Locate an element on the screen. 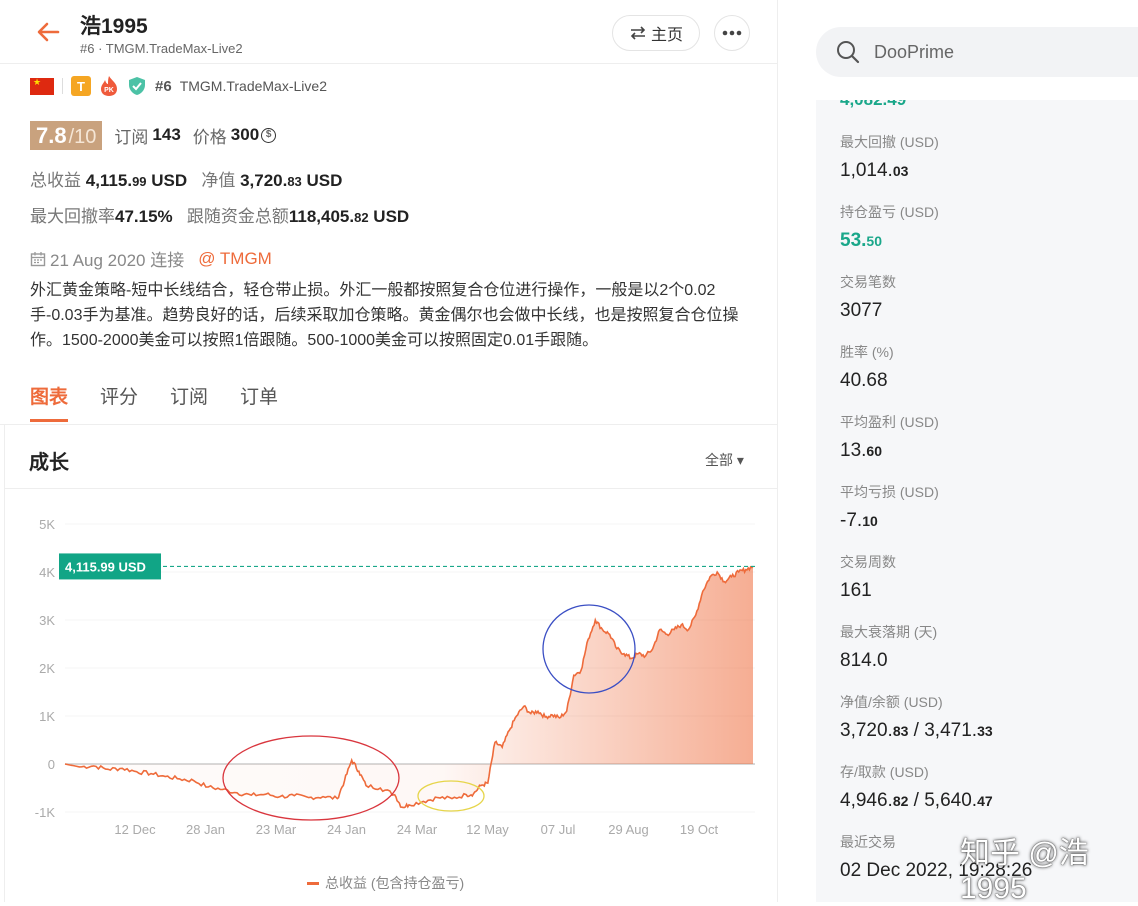 The width and height of the screenshot is (1138, 906). x-tick-label: 28 Jan is located at coordinates (205, 829).